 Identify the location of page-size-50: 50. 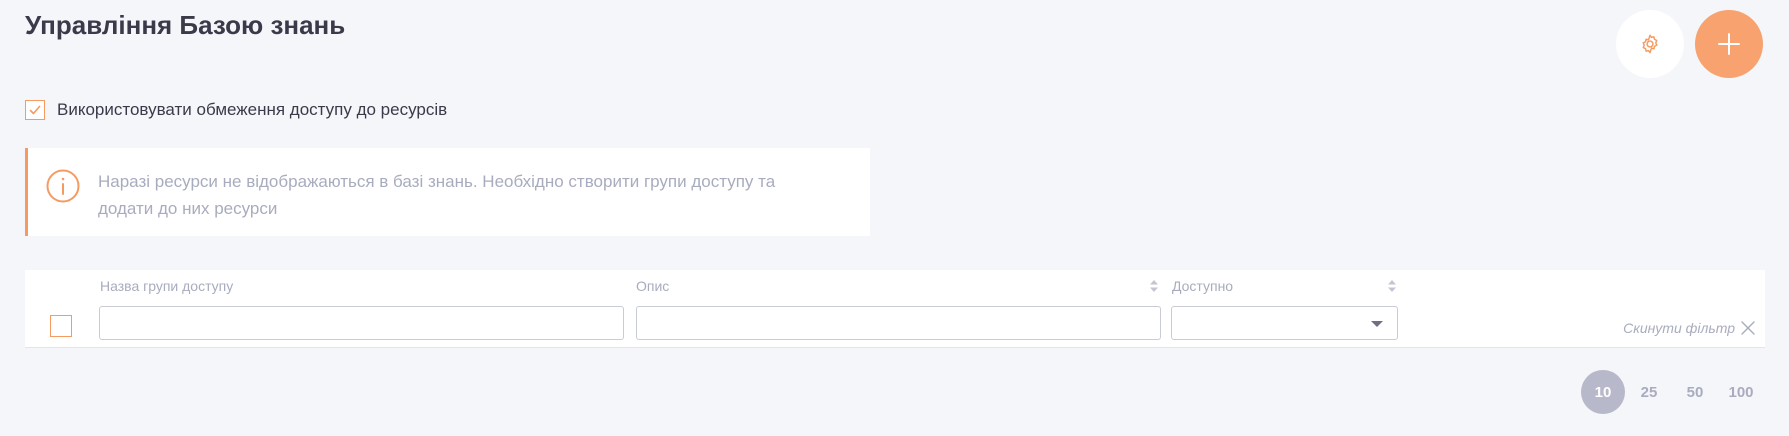
(1695, 392).